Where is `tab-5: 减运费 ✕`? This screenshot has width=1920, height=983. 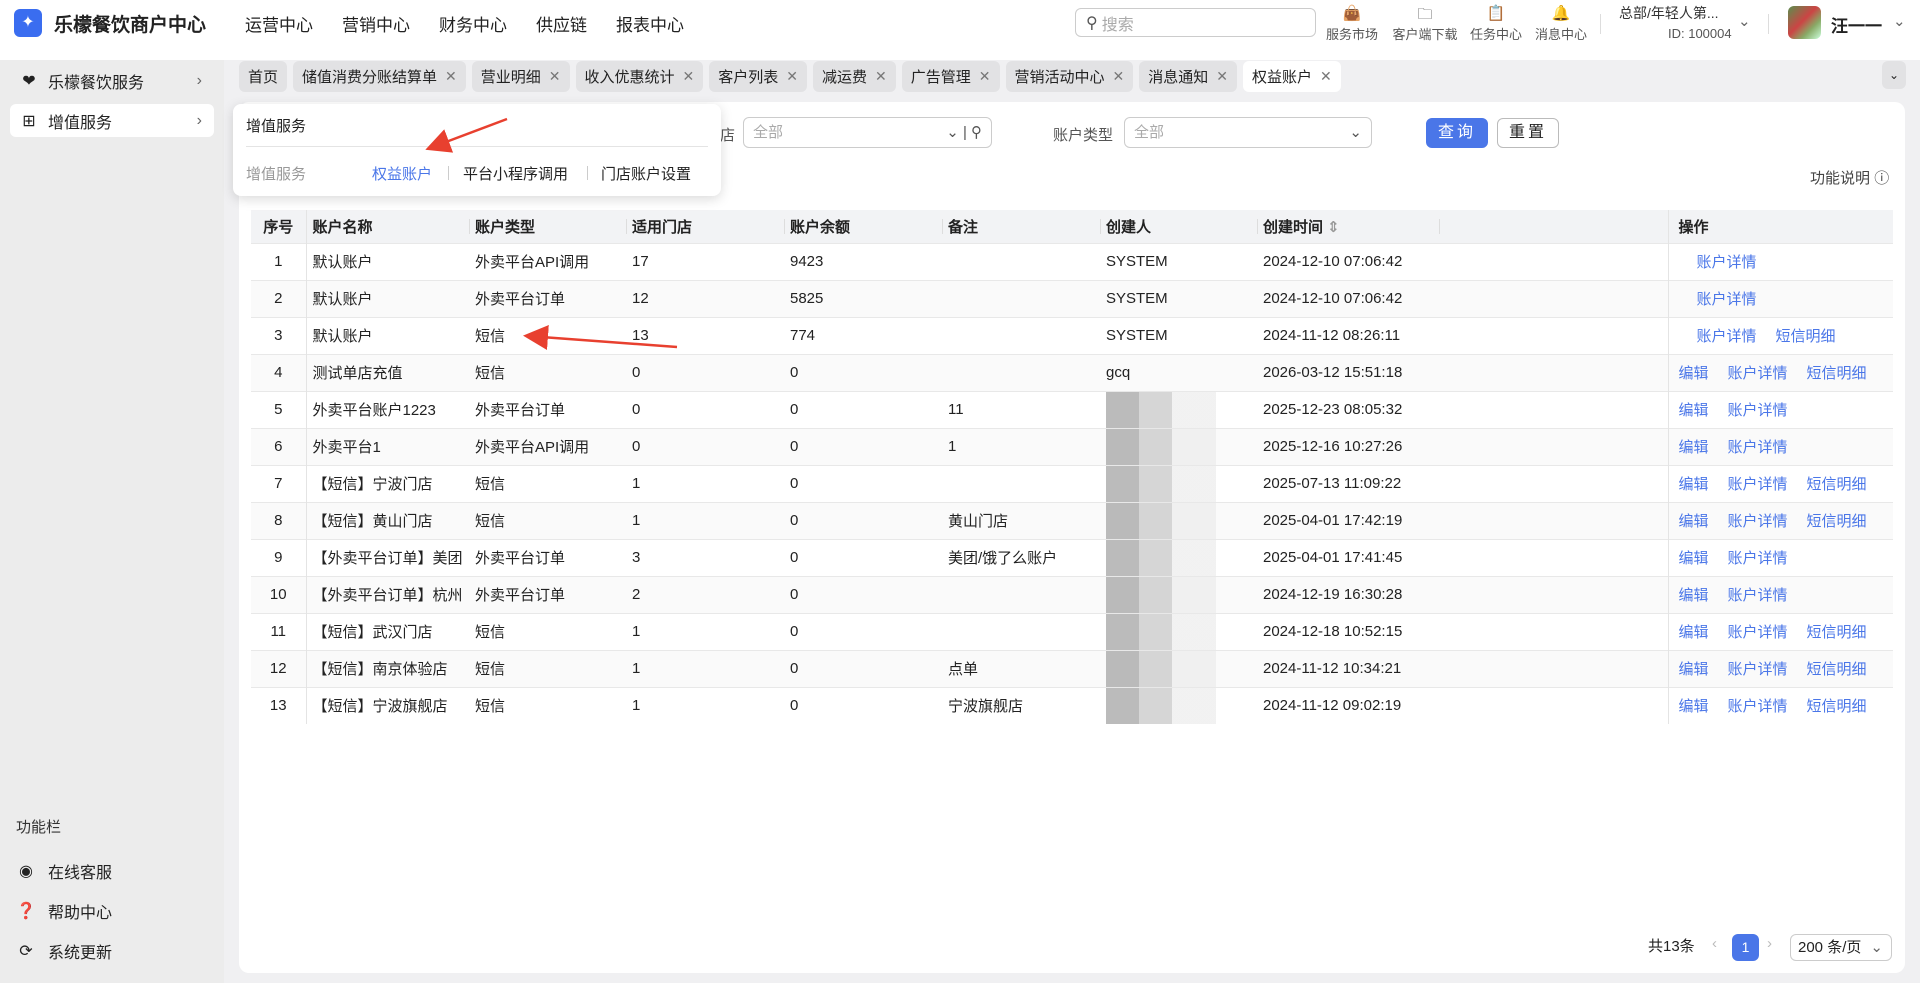
tab-5: 减运费 ✕ is located at coordinates (854, 76).